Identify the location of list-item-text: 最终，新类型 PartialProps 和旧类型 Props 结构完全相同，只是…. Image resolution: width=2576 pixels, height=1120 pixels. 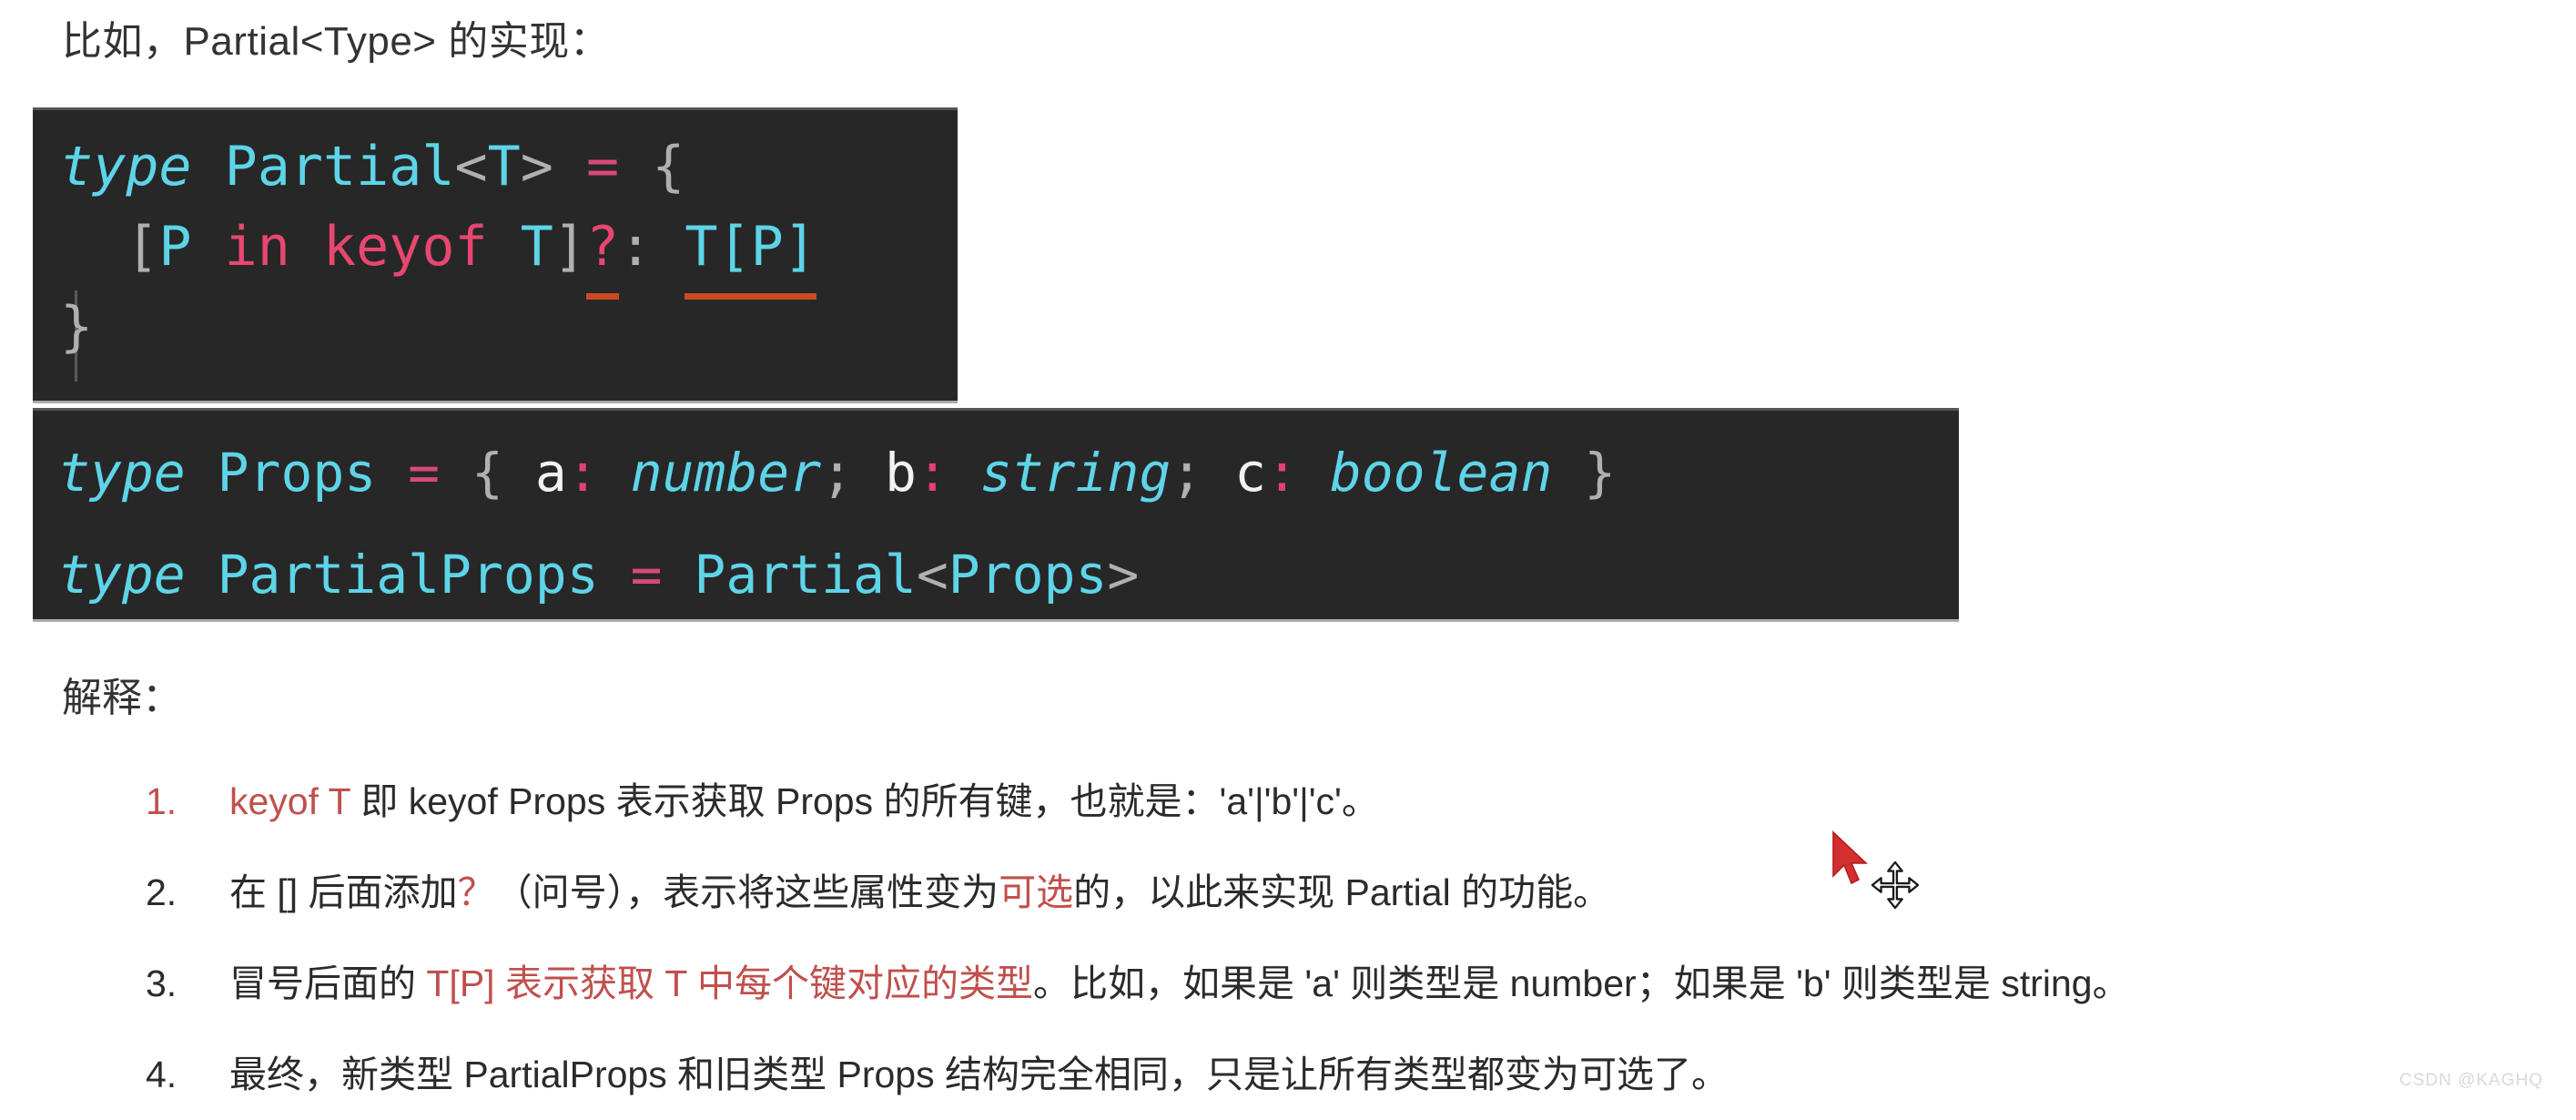
(979, 1074).